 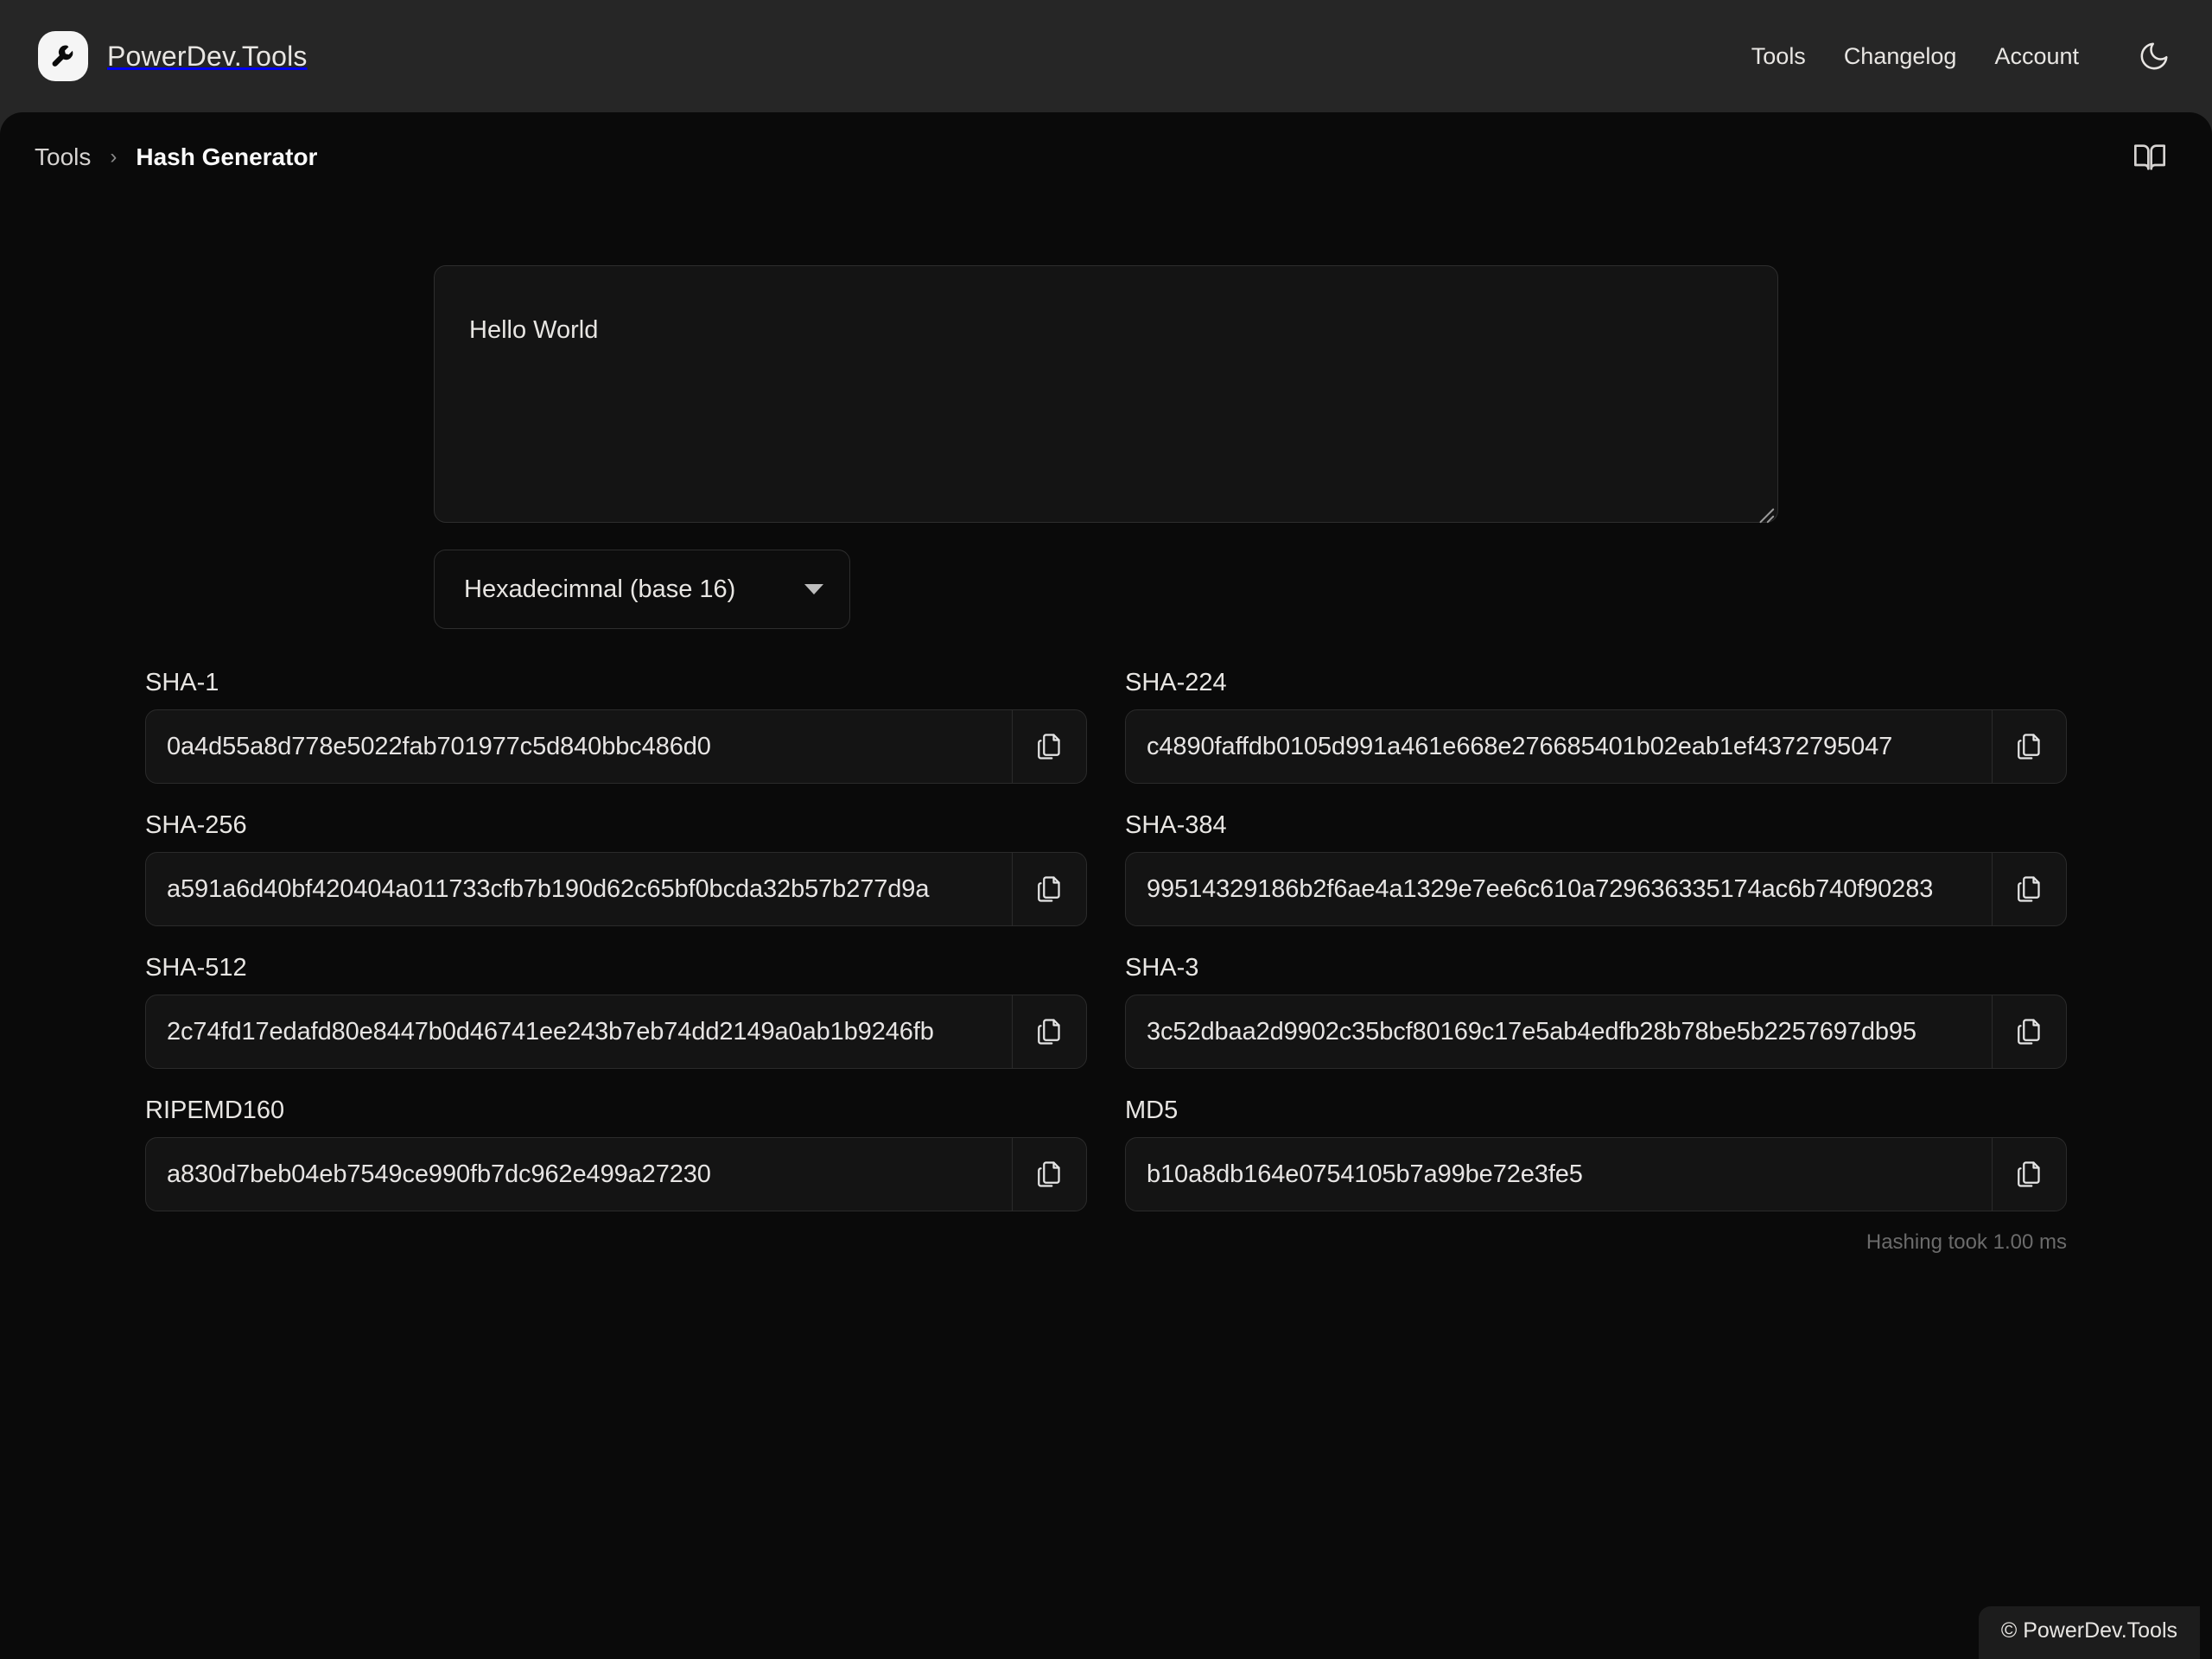 I want to click on breadcrumb: Tools › Hash Generator, so click(x=176, y=157).